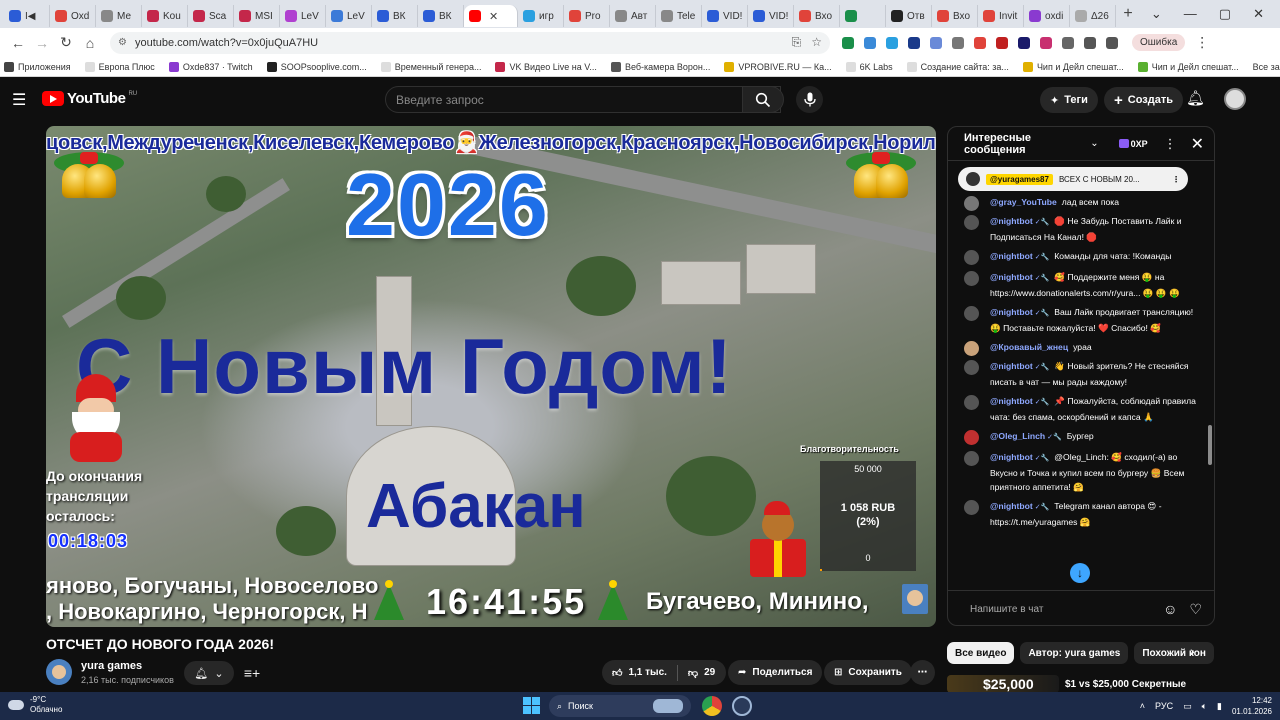  Describe the element at coordinates (89, 98) in the screenshot. I see `youtube-logo: YouTube RU` at that location.